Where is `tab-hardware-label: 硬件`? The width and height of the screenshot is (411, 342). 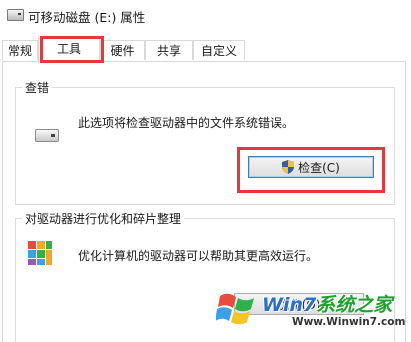
tab-hardware-label: 硬件 is located at coordinates (122, 51).